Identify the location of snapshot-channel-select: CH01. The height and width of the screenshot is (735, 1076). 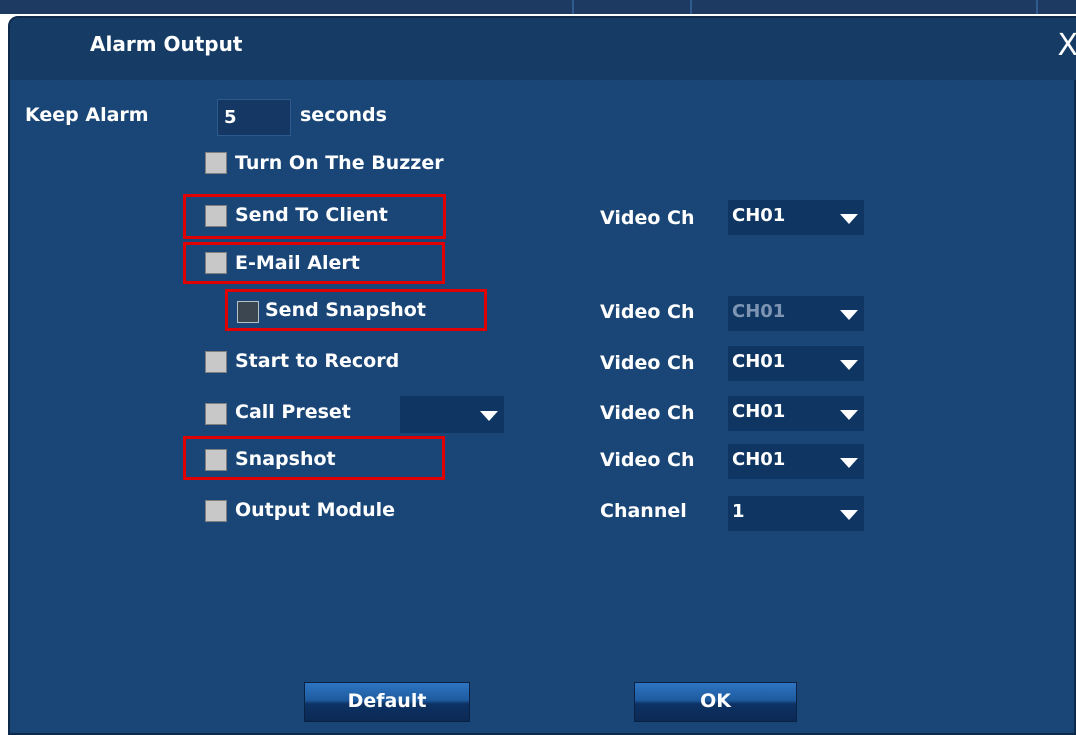
(796, 461).